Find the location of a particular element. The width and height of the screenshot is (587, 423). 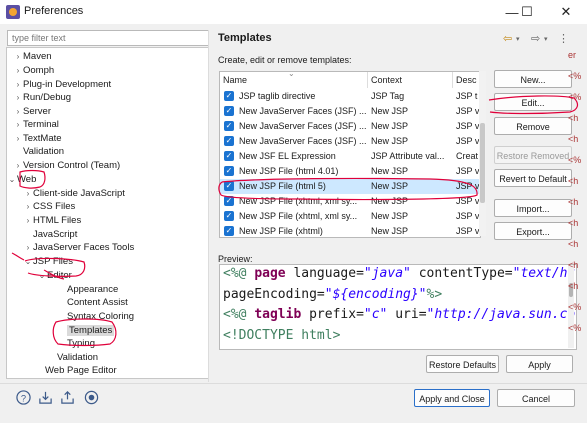

tree-item-version-control-team: › Version Control (Team) is located at coordinates (67, 165).